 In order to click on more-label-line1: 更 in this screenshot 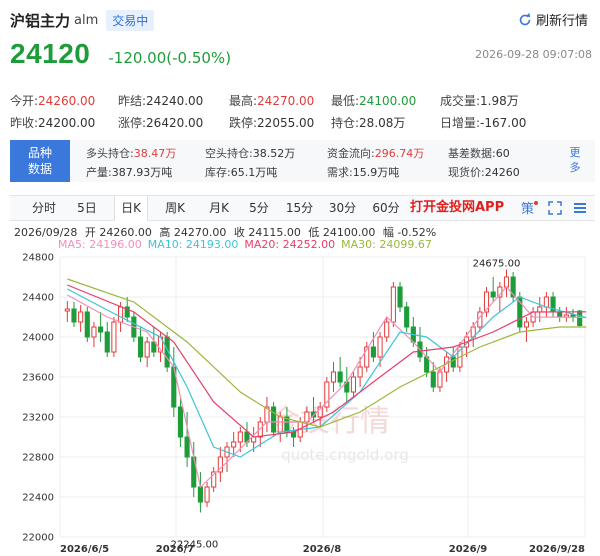, I will do `click(575, 152)`.